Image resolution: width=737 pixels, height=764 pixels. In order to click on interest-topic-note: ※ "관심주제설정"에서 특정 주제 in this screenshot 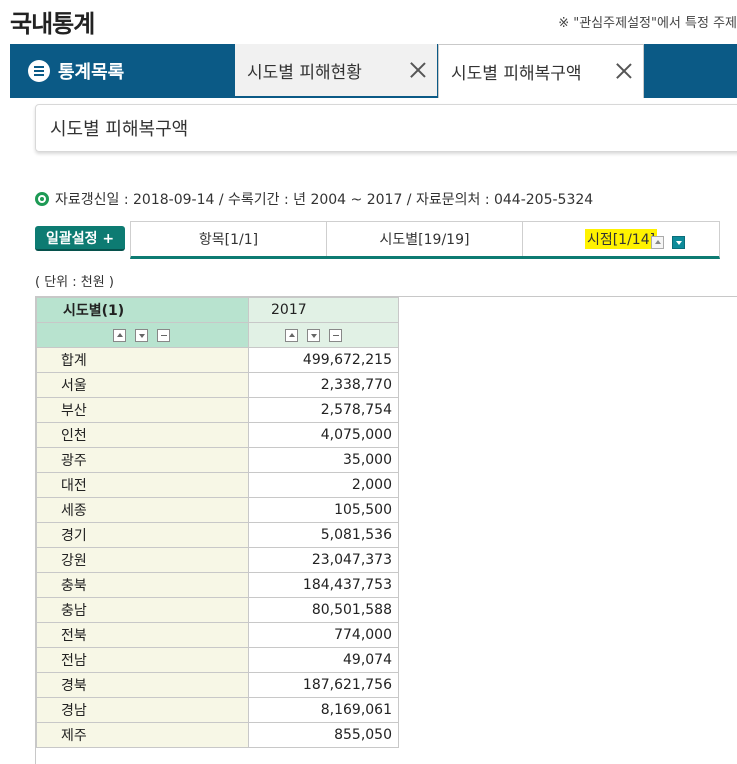, I will do `click(647, 23)`.